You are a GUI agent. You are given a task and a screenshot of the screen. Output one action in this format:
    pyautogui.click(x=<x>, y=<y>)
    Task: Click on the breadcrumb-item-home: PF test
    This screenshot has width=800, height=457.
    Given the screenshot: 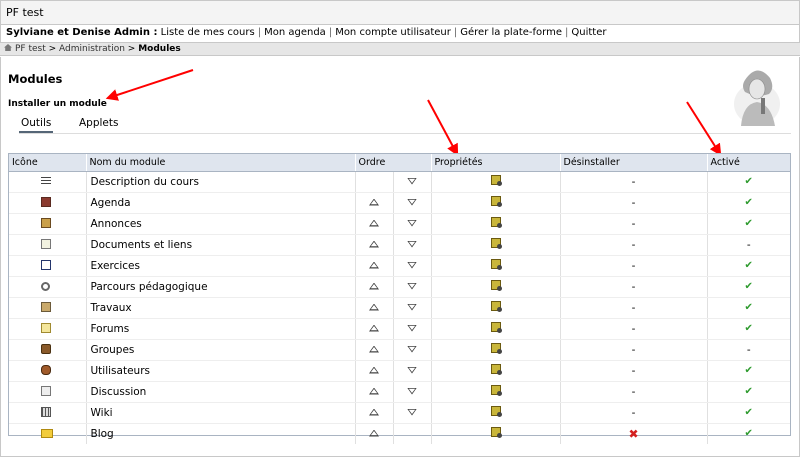 What is the action you would take?
    pyautogui.click(x=30, y=49)
    